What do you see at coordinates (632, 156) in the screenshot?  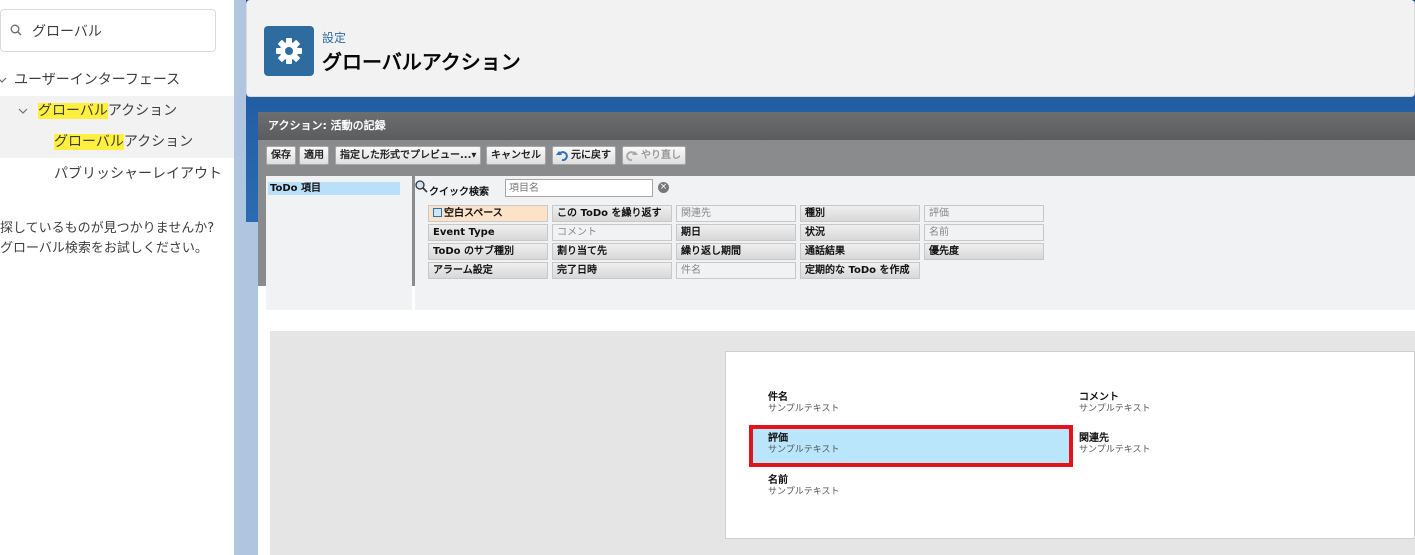 I see `redo-icon` at bounding box center [632, 156].